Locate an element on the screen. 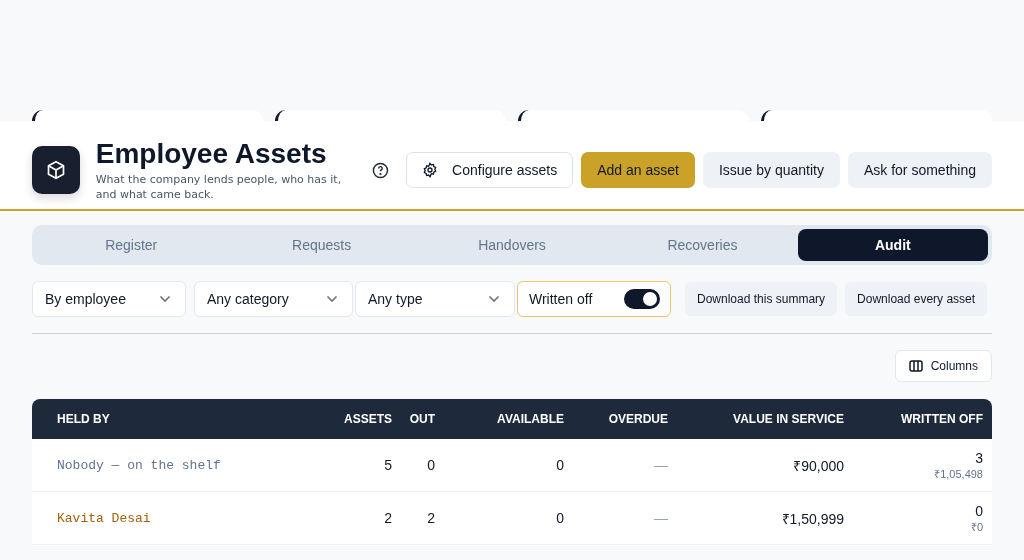 The height and width of the screenshot is (560, 1024). column-header: HELD BY is located at coordinates (84, 419).